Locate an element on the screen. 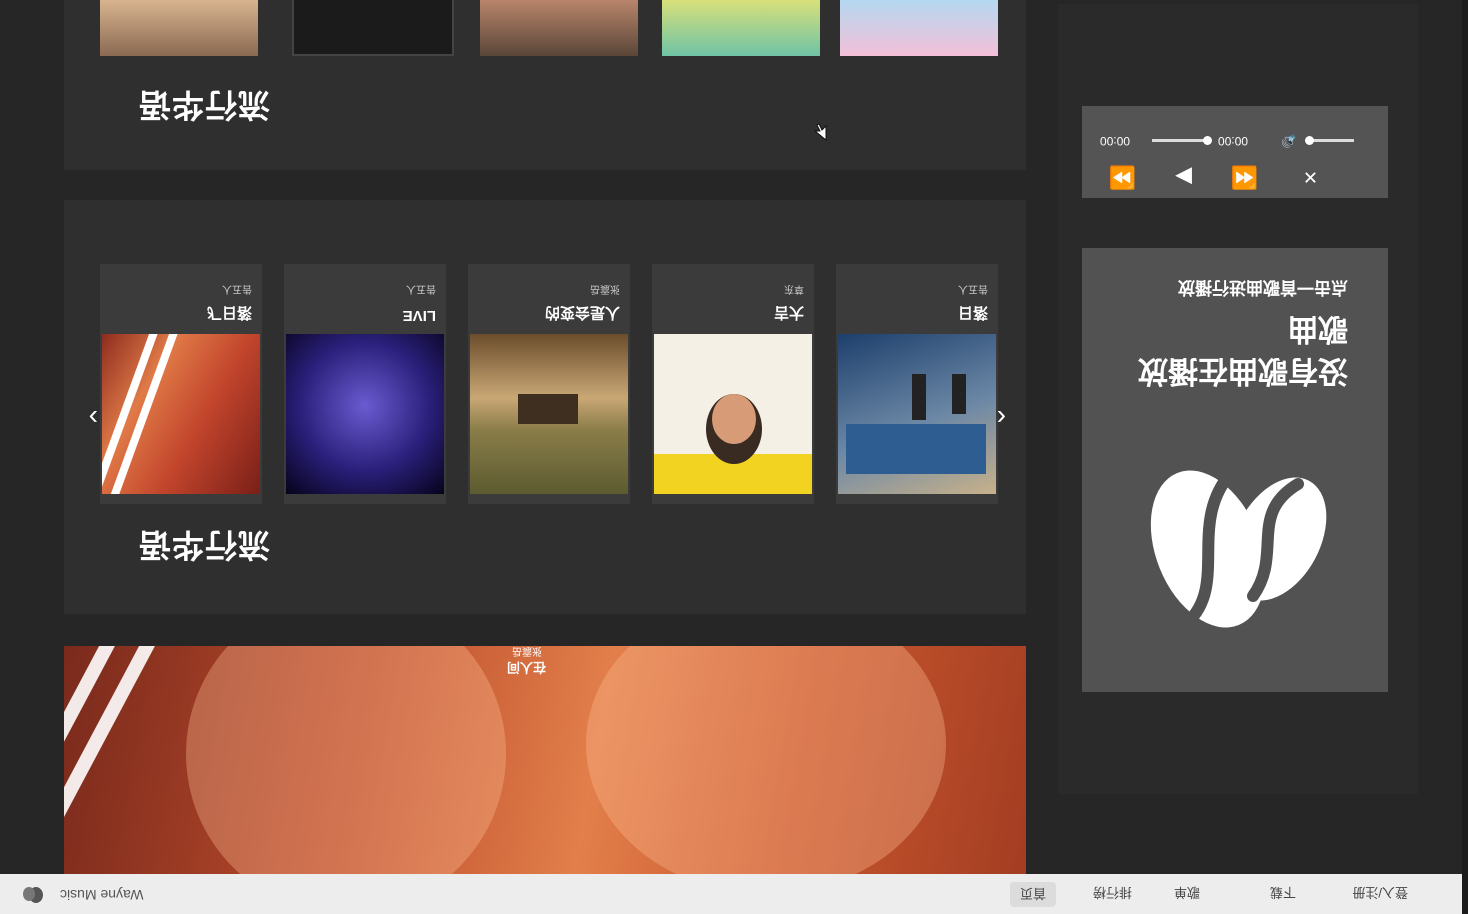 This screenshot has height=914, width=1468. album-card: LIVE 告五人 is located at coordinates (365, 384).